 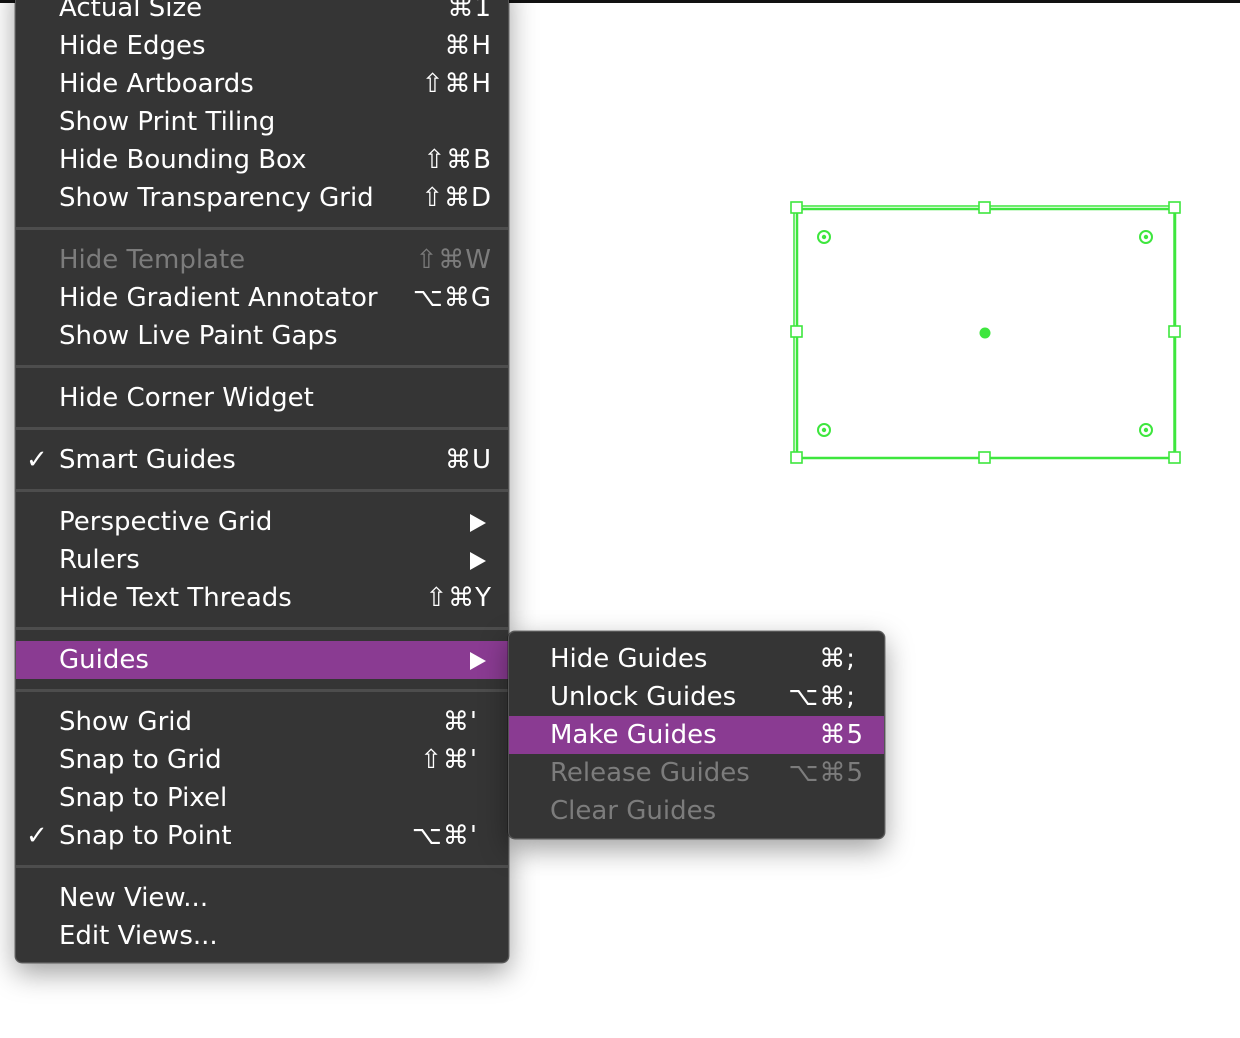 I want to click on menu-item-shortcut: ⇧⌘W, so click(x=453, y=260).